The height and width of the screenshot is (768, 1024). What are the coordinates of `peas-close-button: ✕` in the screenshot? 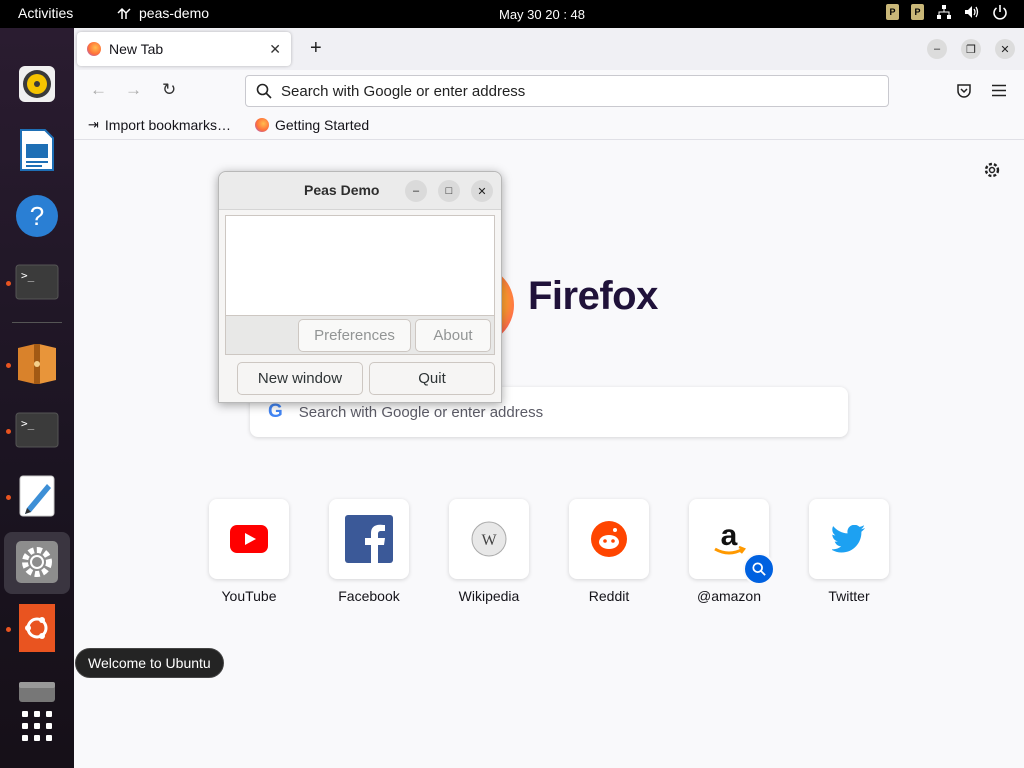 It's located at (482, 191).